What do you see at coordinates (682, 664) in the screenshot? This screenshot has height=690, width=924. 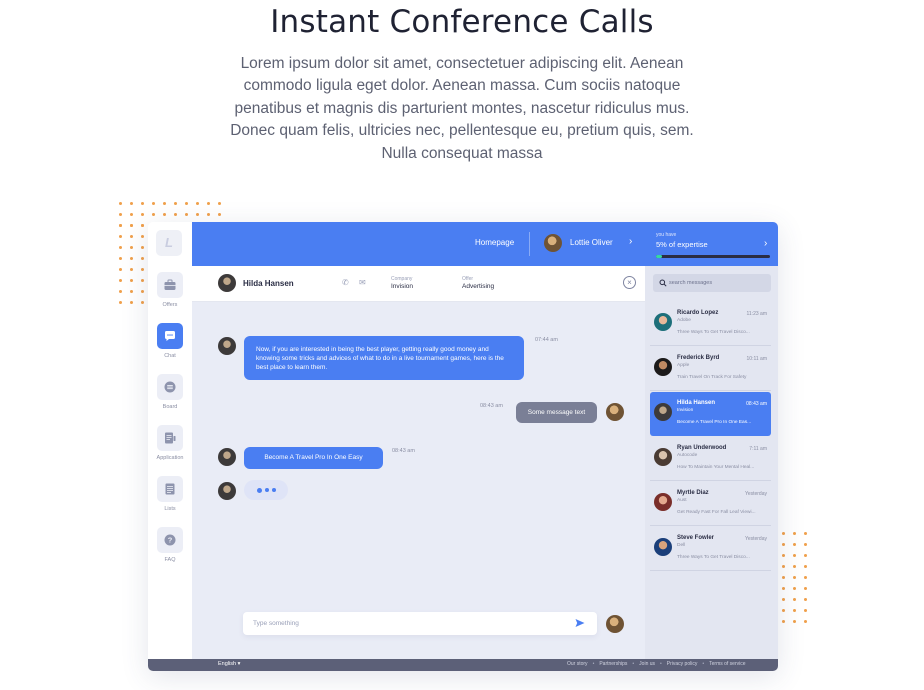 I see `footer-link: Privacy policy` at bounding box center [682, 664].